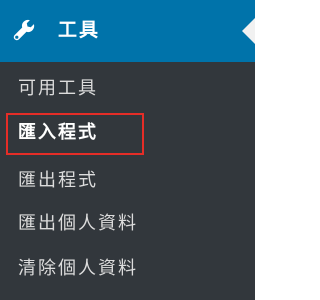  What do you see at coordinates (248, 31) in the screenshot?
I see `current-menu-arrow` at bounding box center [248, 31].